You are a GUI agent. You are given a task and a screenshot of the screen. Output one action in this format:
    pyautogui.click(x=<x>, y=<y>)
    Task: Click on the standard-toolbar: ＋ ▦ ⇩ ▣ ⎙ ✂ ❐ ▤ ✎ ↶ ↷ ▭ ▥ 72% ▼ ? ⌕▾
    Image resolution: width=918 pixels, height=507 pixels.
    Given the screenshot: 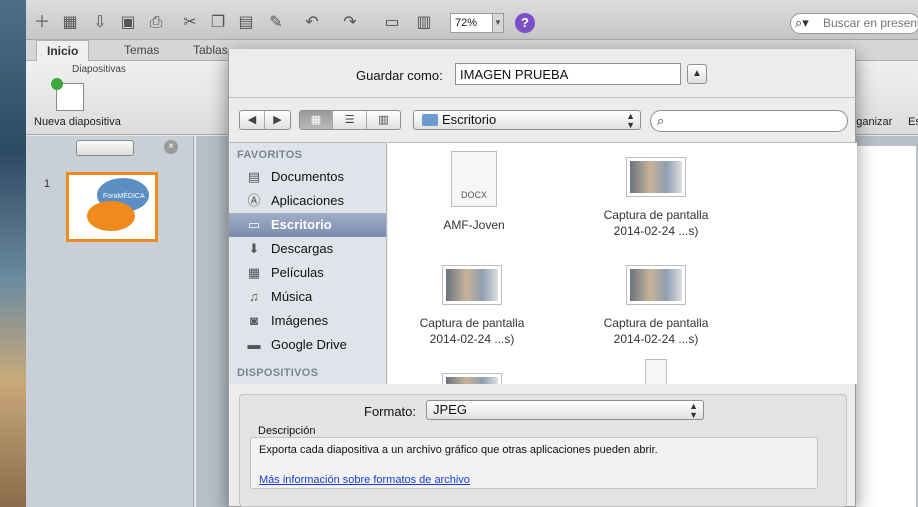 What is the action you would take?
    pyautogui.click(x=472, y=20)
    